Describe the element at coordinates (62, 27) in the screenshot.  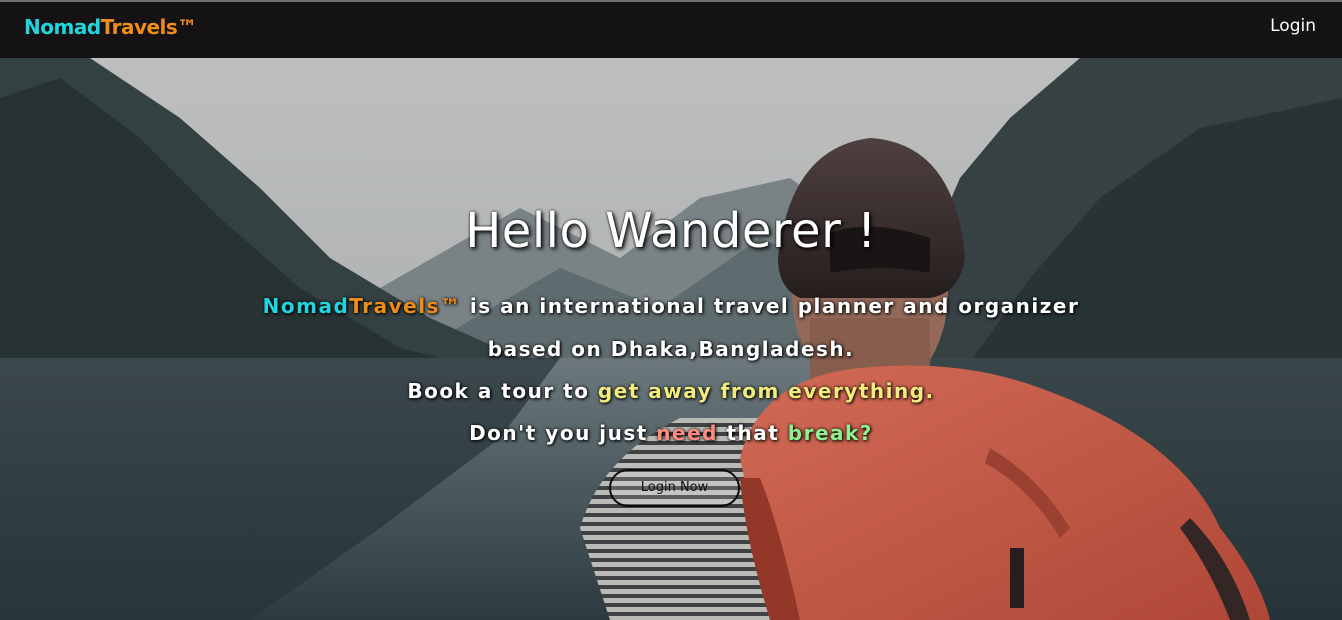
I see `brand-nomad: Nomad` at that location.